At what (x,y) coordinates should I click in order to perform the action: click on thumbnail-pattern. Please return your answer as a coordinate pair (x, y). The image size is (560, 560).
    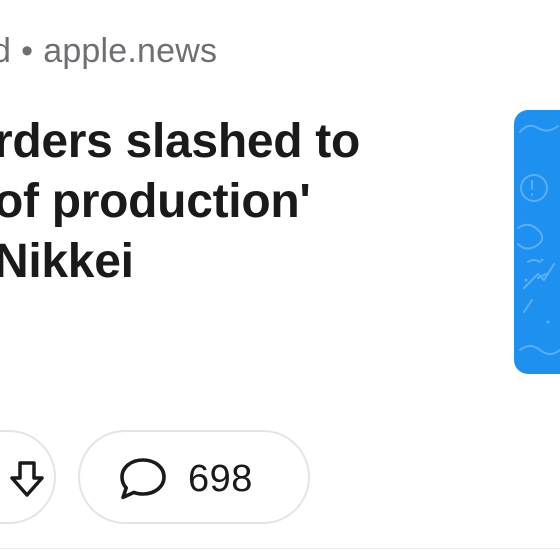
    Looking at the image, I should click on (538, 239).